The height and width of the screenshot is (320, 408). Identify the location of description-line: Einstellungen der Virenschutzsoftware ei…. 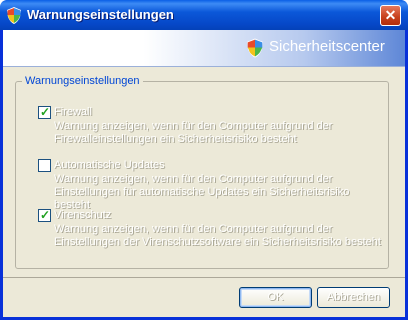
(217, 242).